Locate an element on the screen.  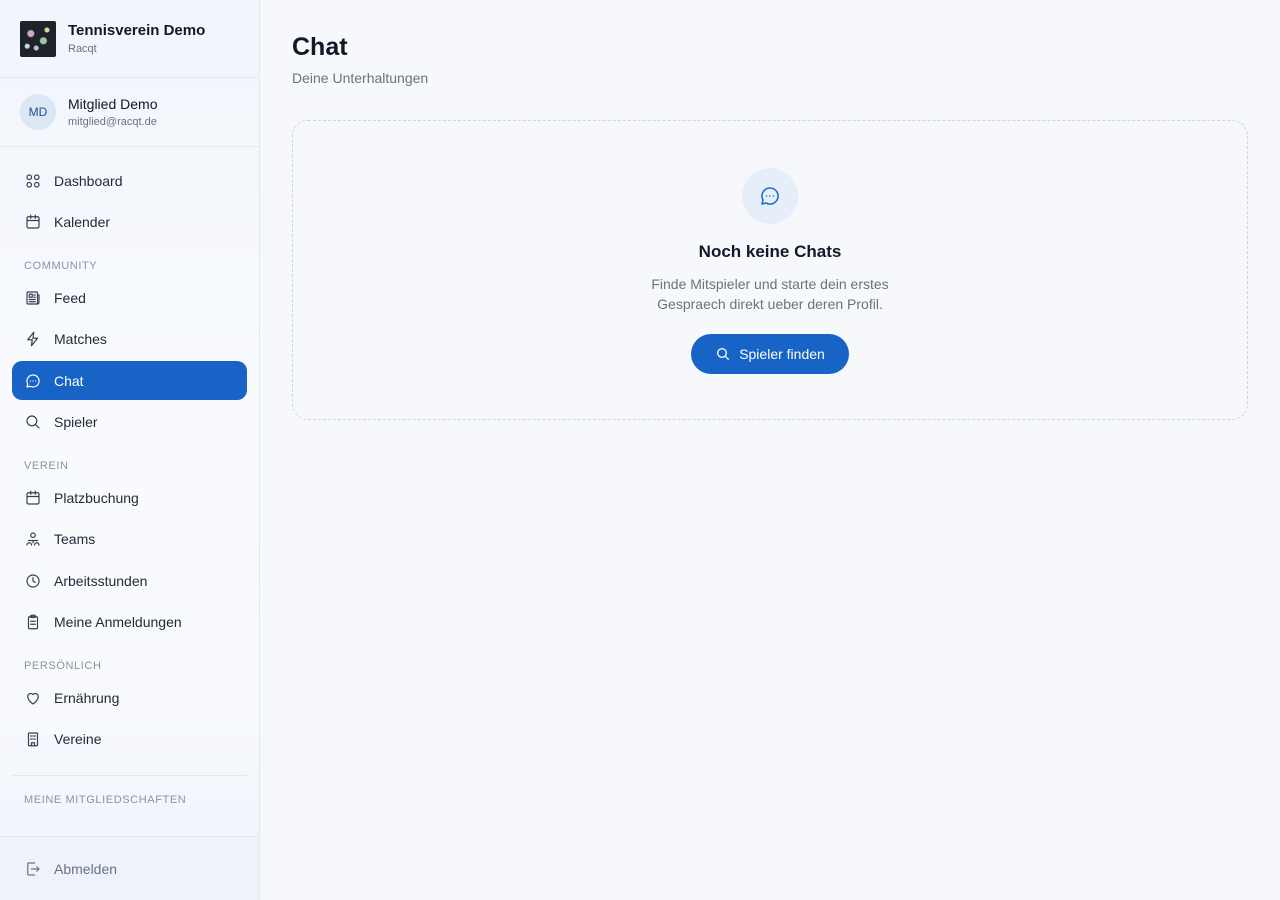
sidebar-item-label: Vereine is located at coordinates (78, 739).